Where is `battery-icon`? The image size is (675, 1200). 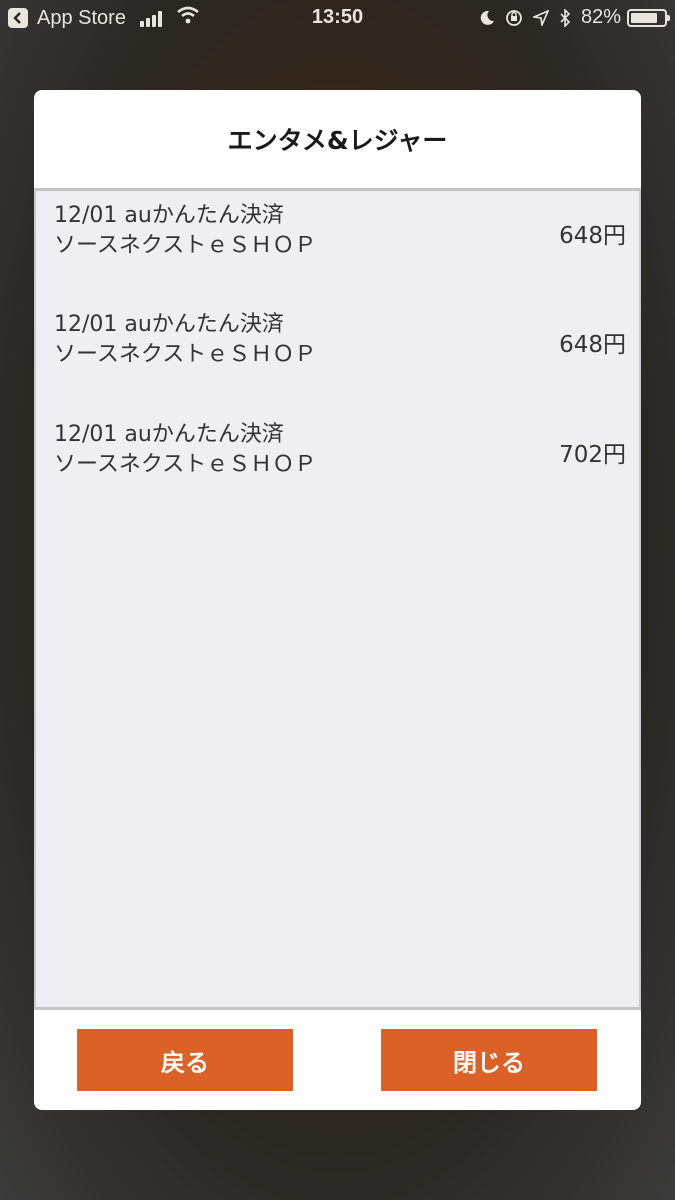 battery-icon is located at coordinates (648, 17).